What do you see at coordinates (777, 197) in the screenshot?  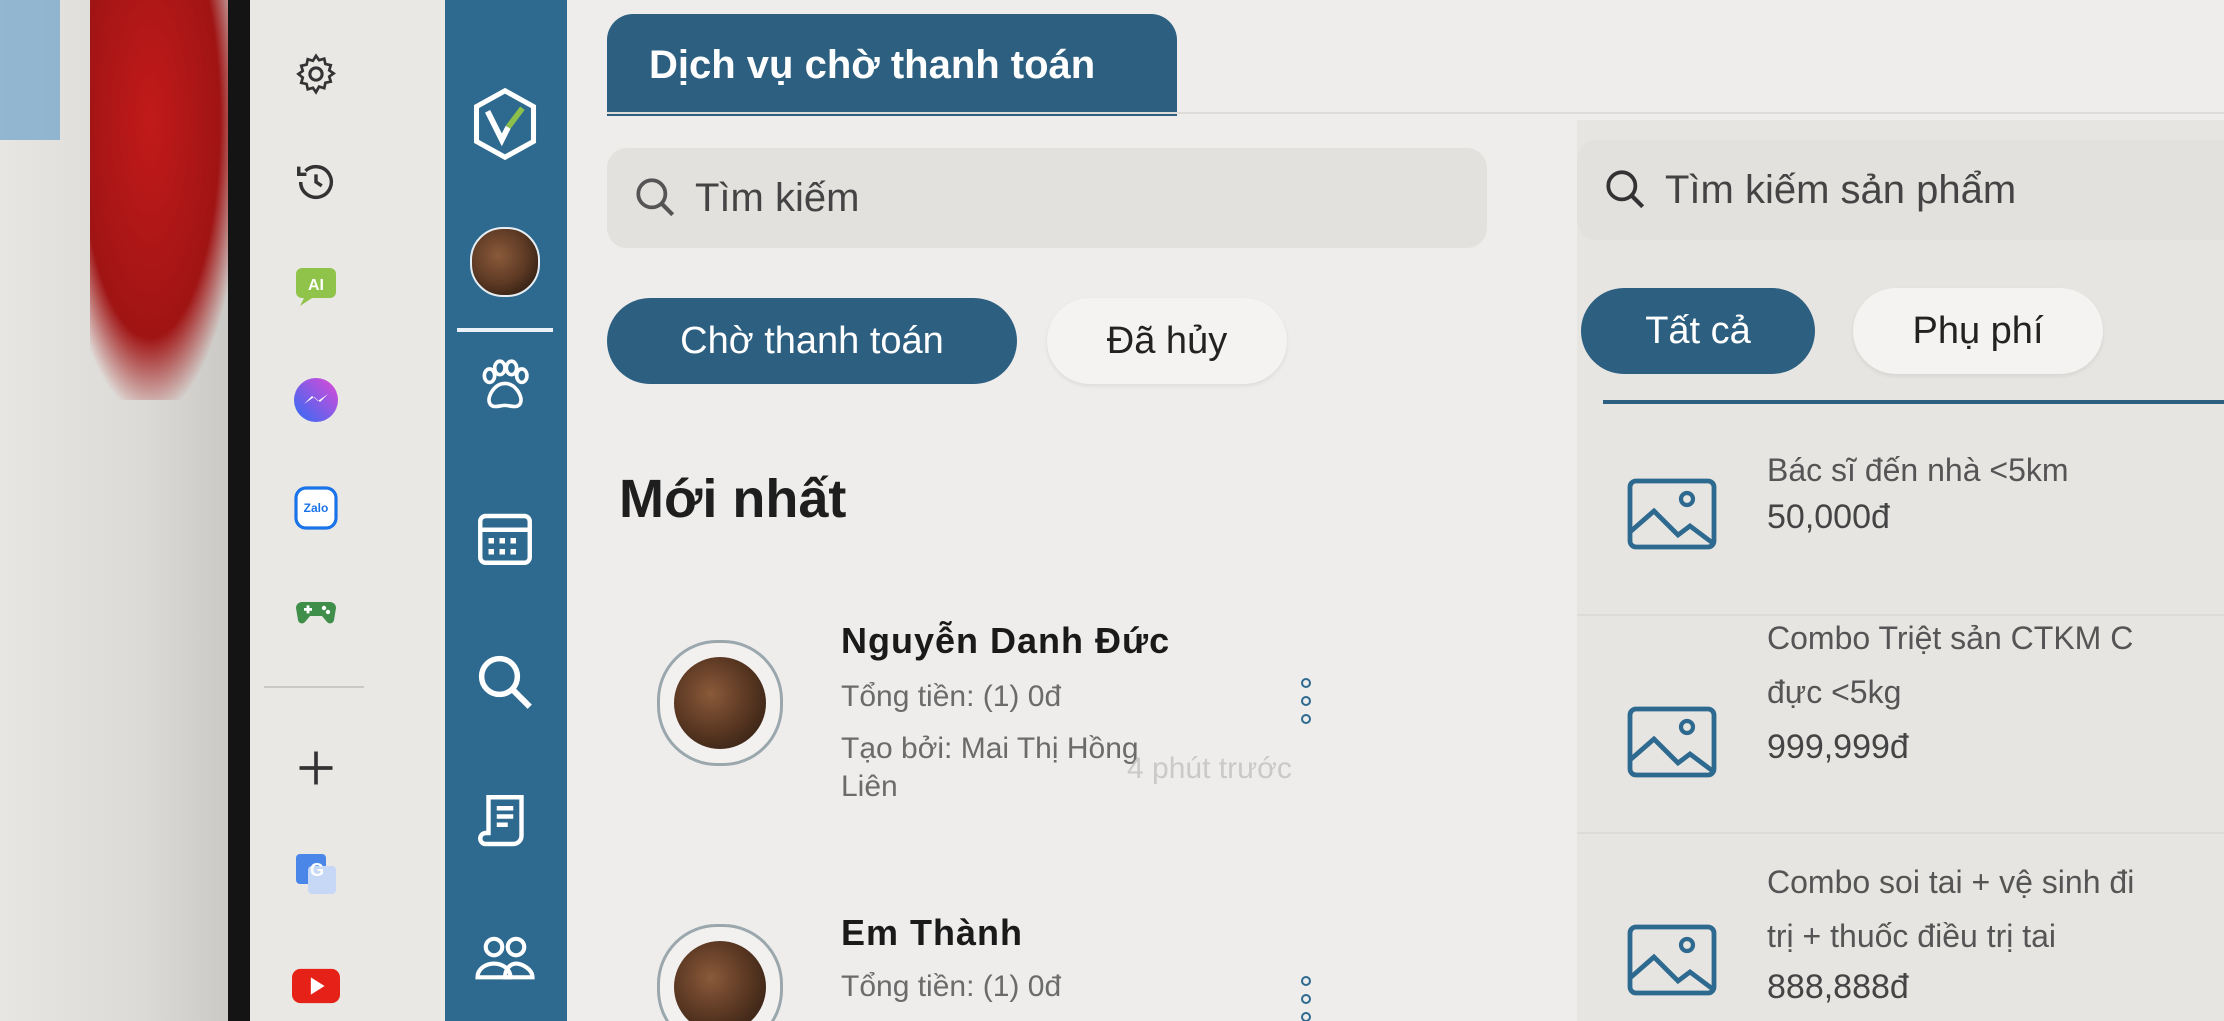 I see `order-search-placeholder: Tìm kiếm` at bounding box center [777, 197].